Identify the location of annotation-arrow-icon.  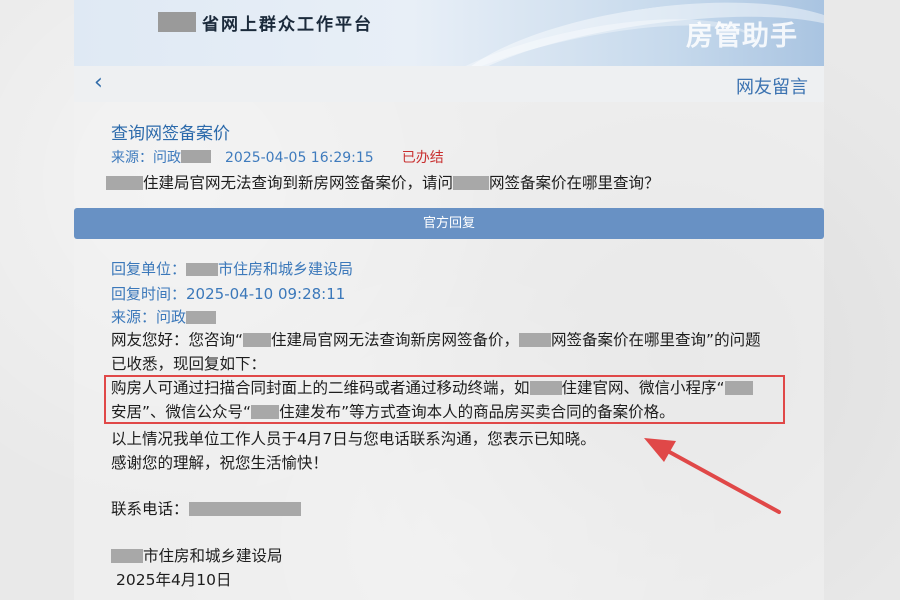
(712, 476).